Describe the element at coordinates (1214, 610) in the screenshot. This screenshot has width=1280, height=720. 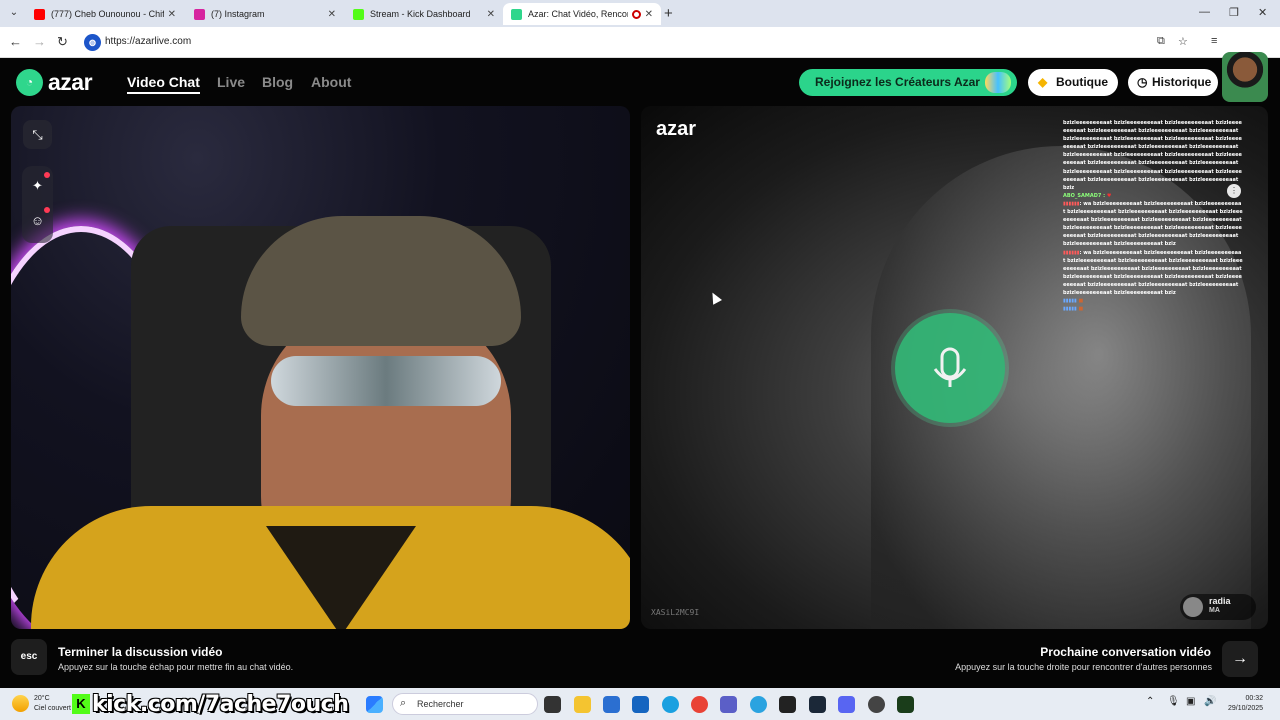
I see `remote-user-country: MA` at that location.